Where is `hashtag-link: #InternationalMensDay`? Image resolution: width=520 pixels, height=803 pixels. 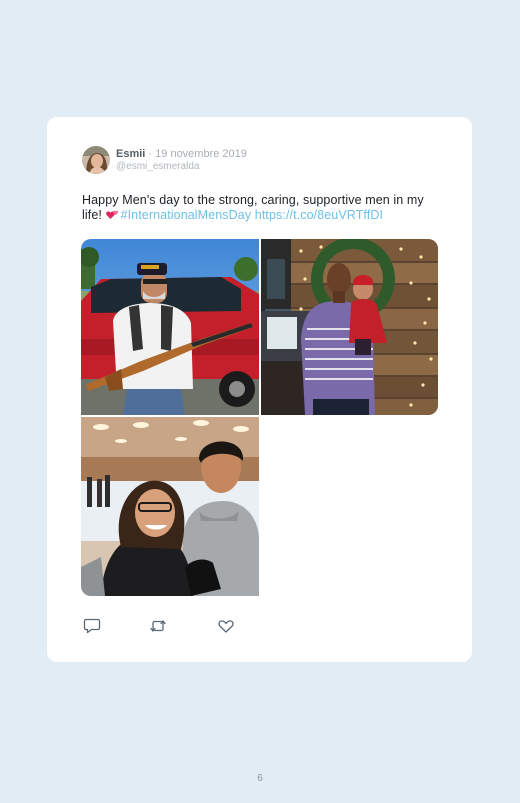 hashtag-link: #InternationalMensDay is located at coordinates (186, 215).